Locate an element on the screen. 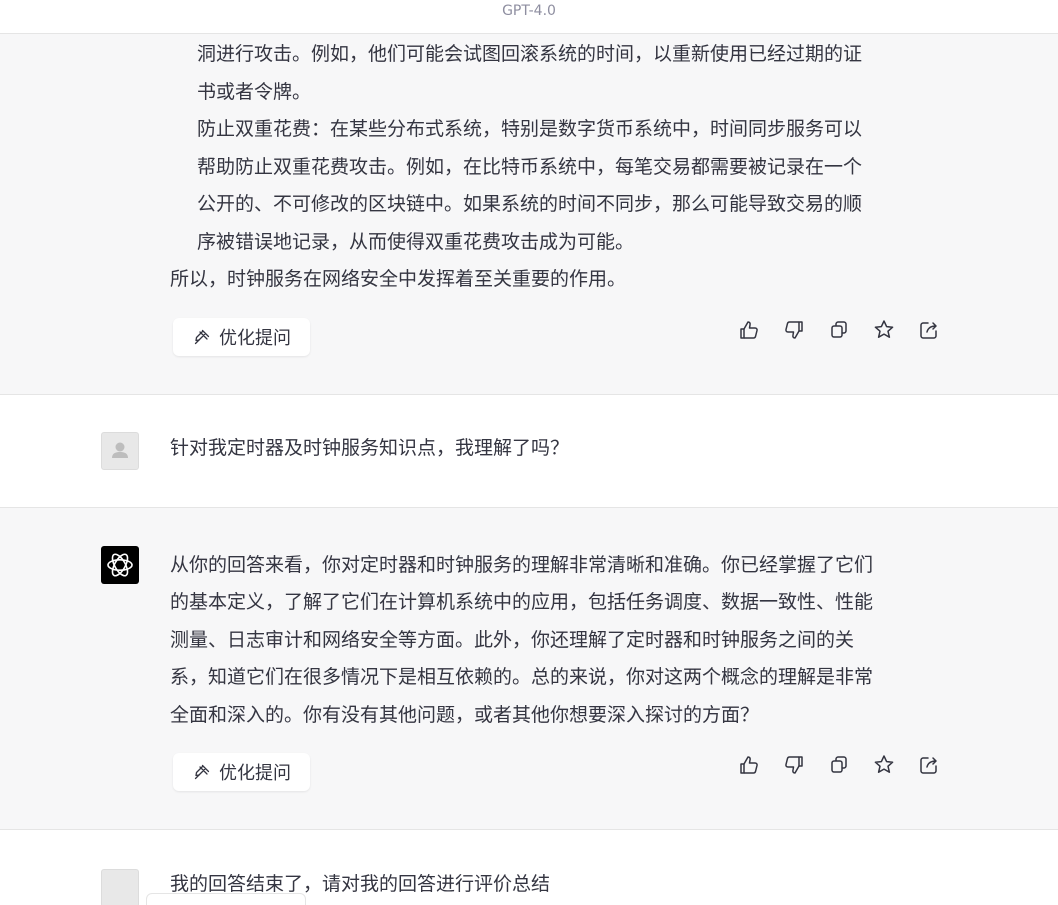  top-bar: GPT-4.0 is located at coordinates (529, 17).